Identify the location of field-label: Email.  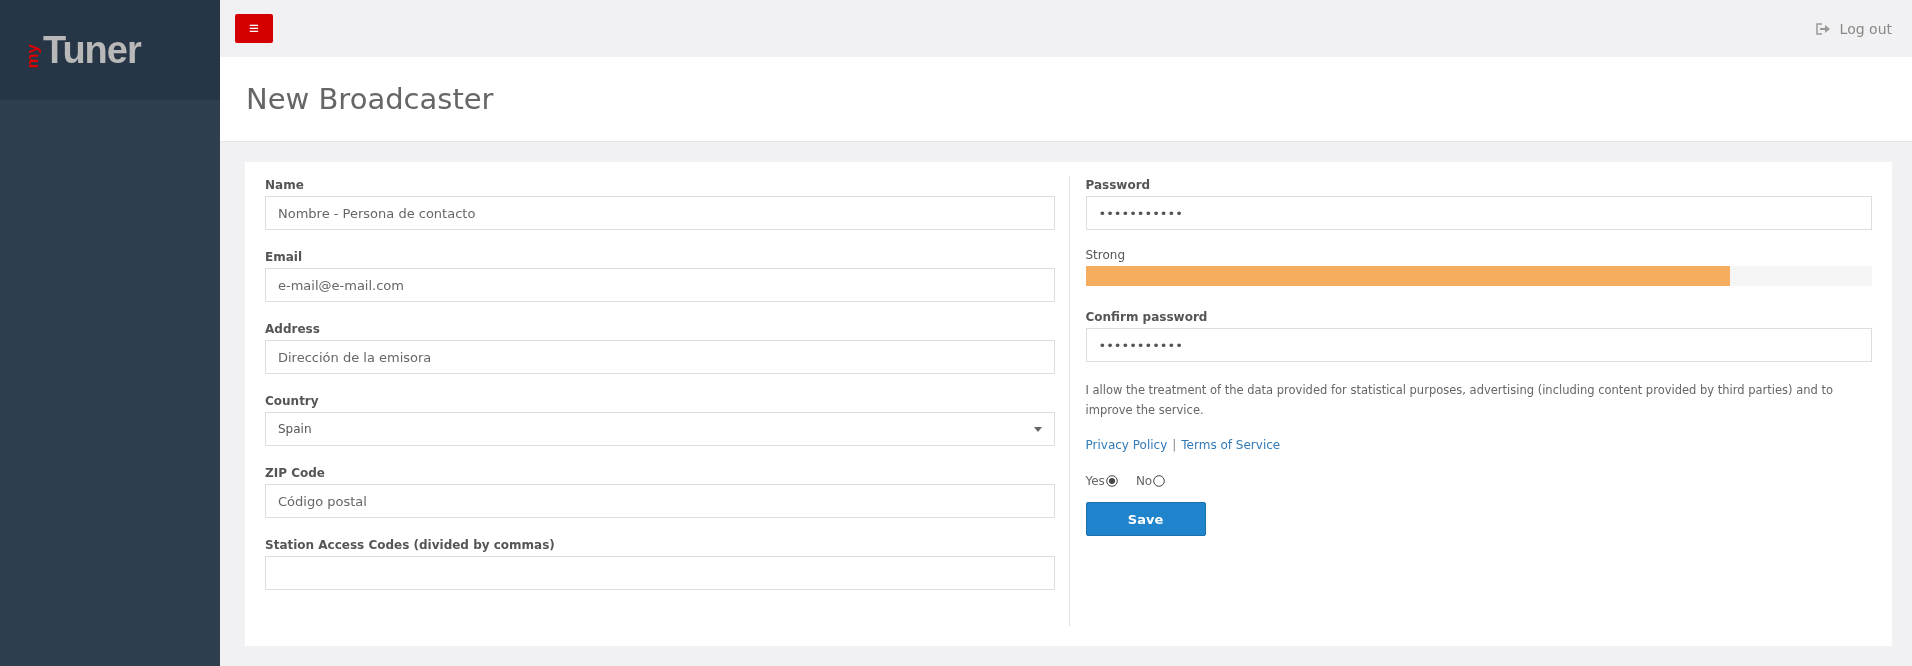
(284, 257).